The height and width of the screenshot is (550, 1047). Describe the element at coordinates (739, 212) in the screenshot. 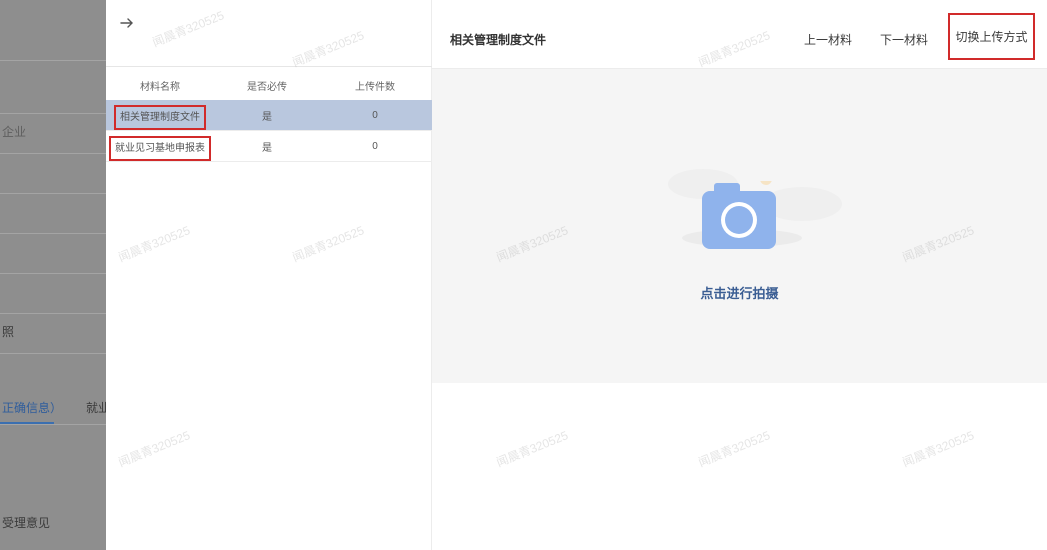

I see `camera-icon` at that location.